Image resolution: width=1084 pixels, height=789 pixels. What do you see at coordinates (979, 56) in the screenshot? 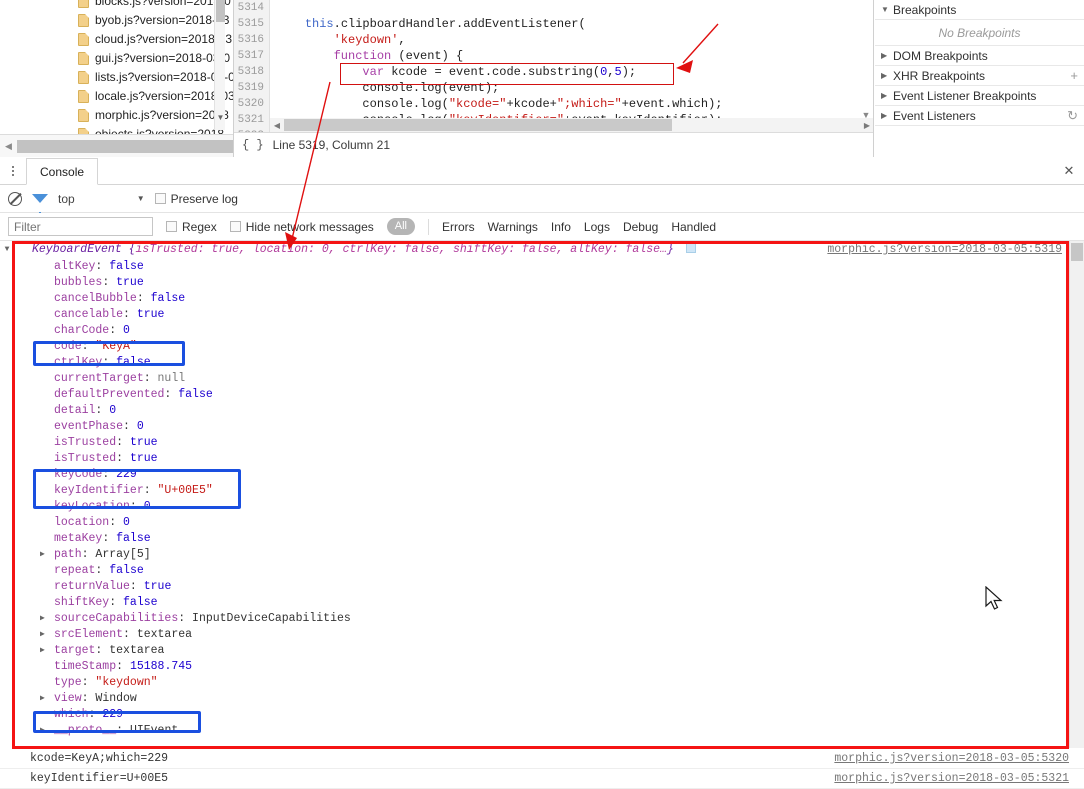
I see `breakpoints-section-dom-breakpoints: ▶ DOM Breakpoints` at bounding box center [979, 56].